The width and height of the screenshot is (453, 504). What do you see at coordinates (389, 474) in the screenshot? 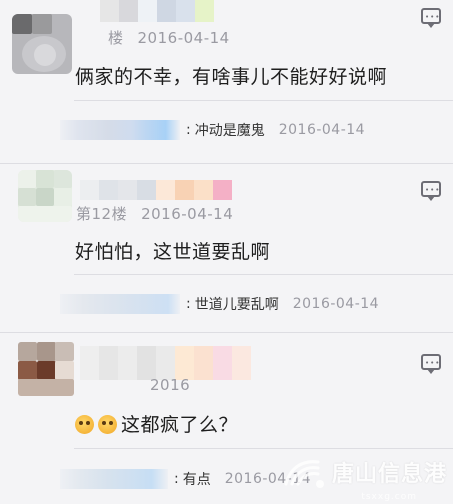
I see `watermark-text: 唐山信息港` at bounding box center [389, 474].